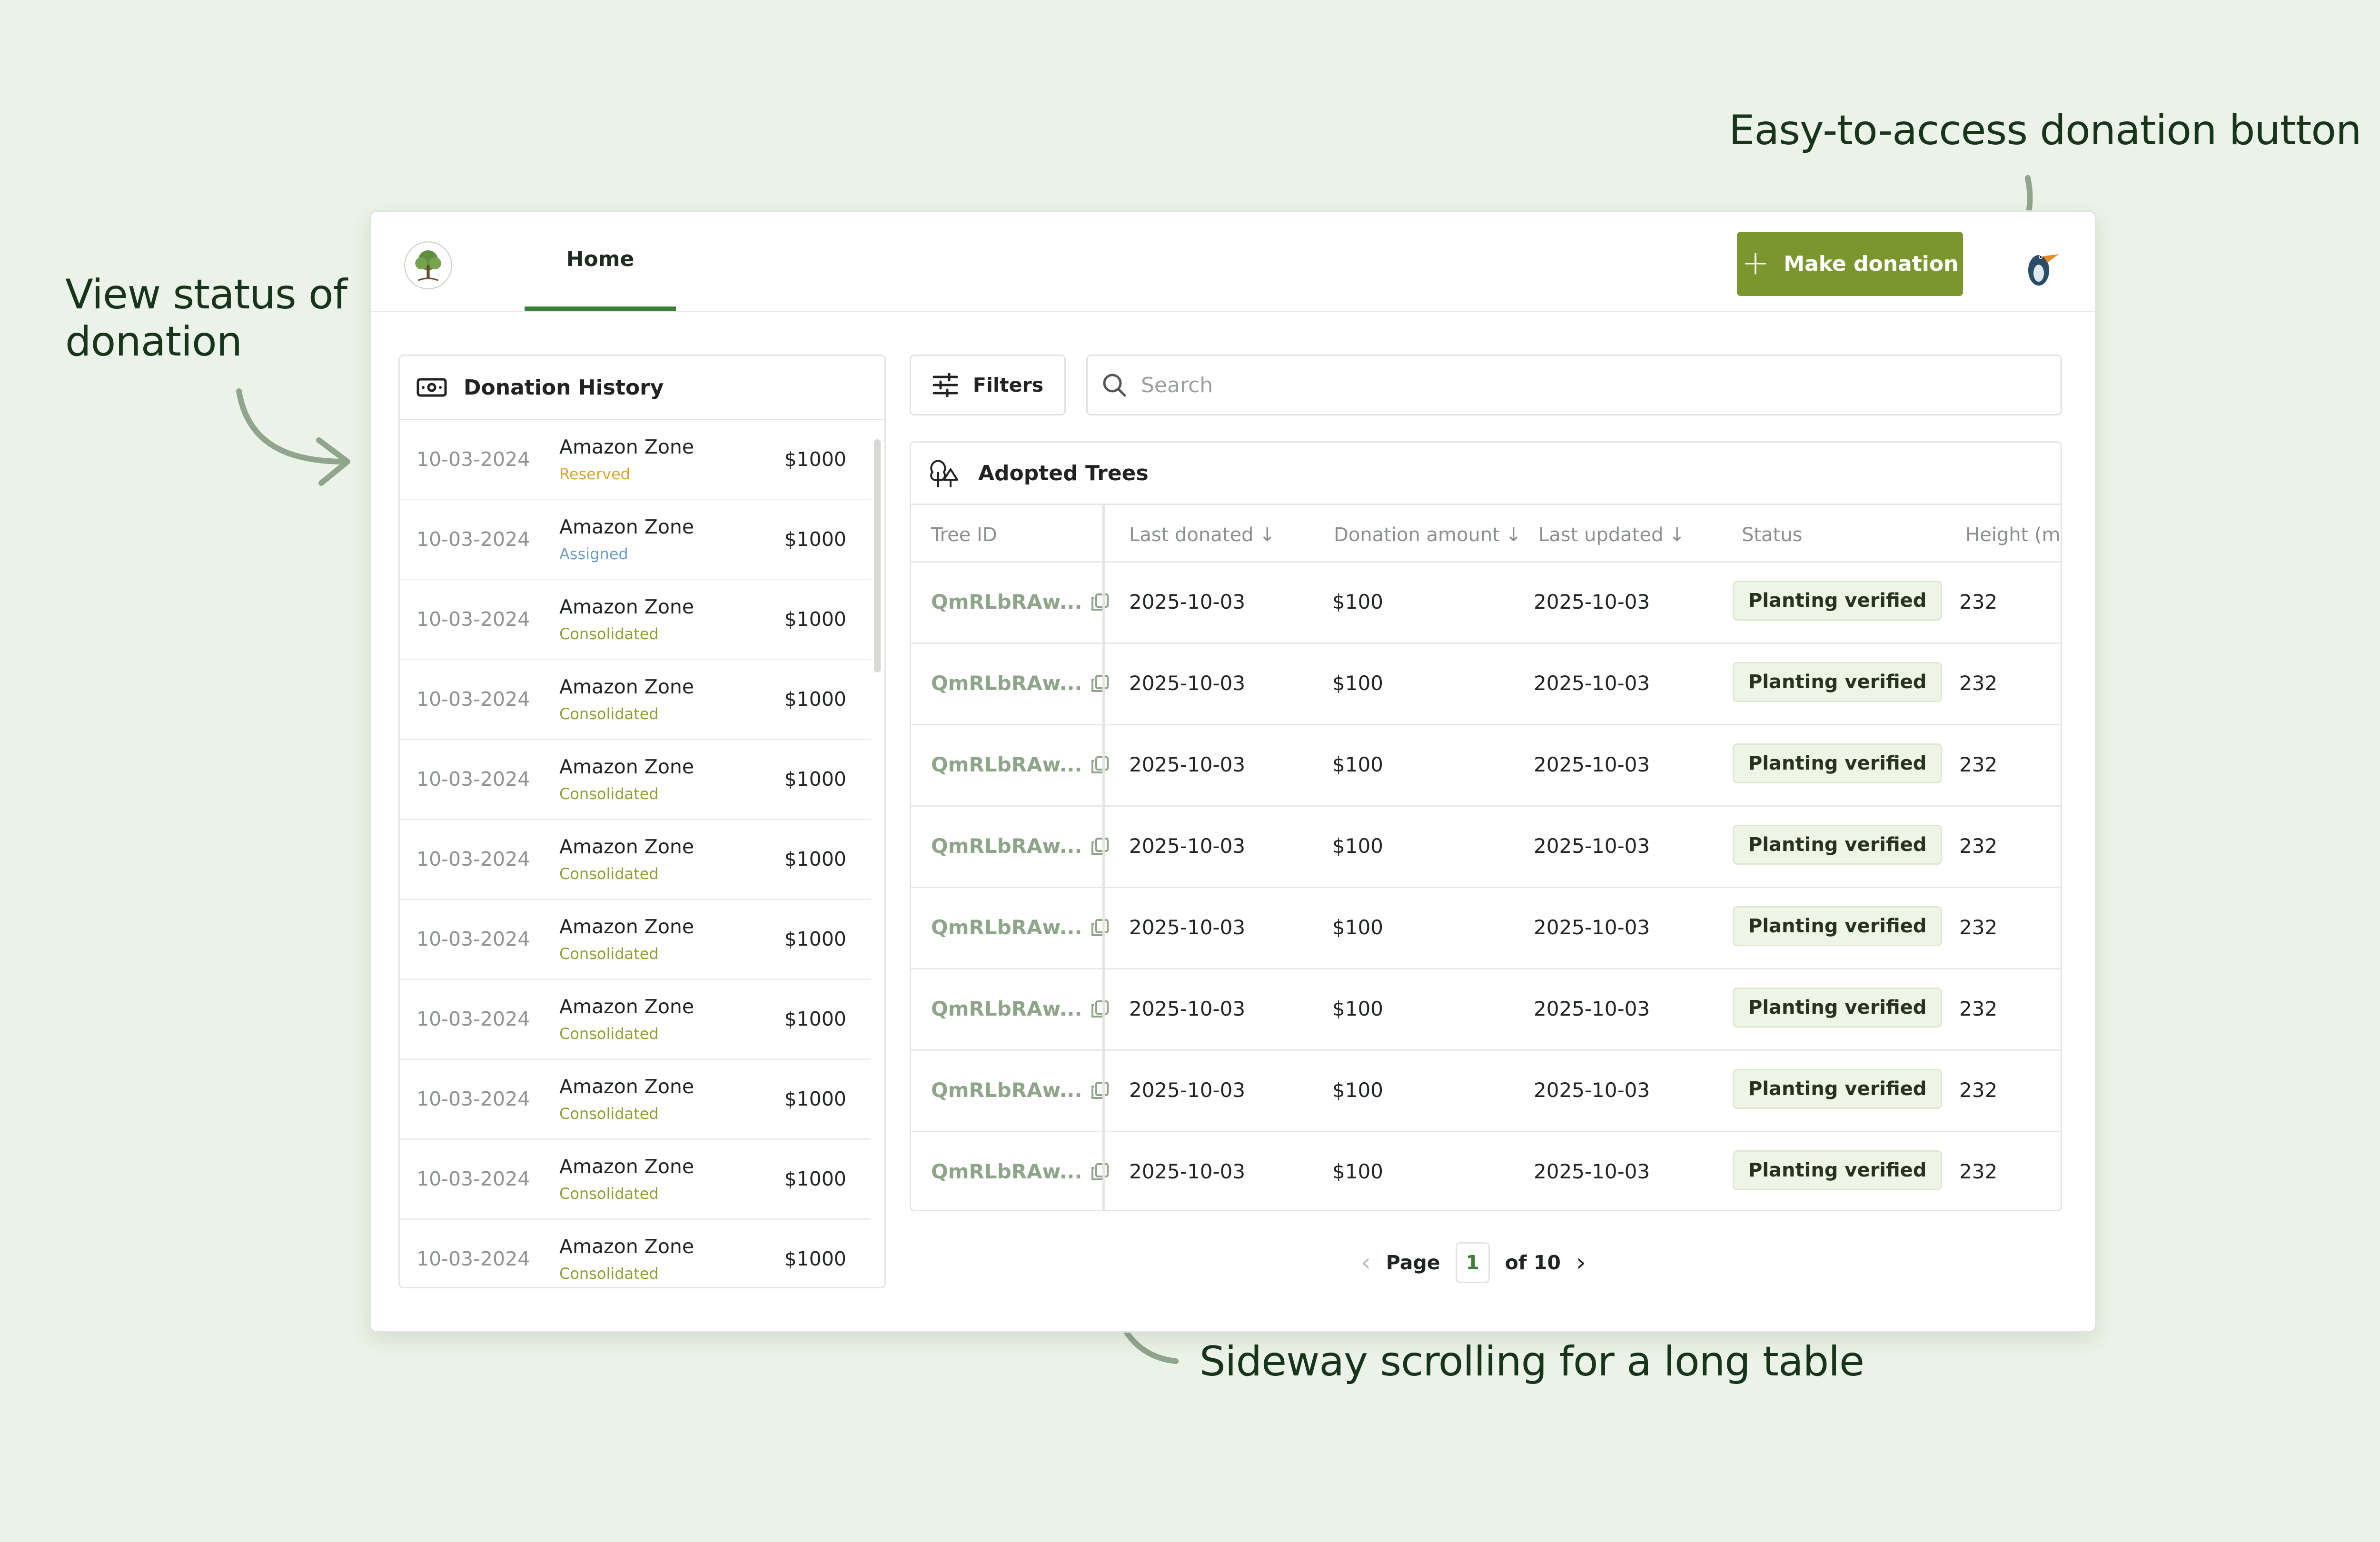 The height and width of the screenshot is (1542, 2380). What do you see at coordinates (964, 535) in the screenshot?
I see `col-tree-id: Tree ID` at bounding box center [964, 535].